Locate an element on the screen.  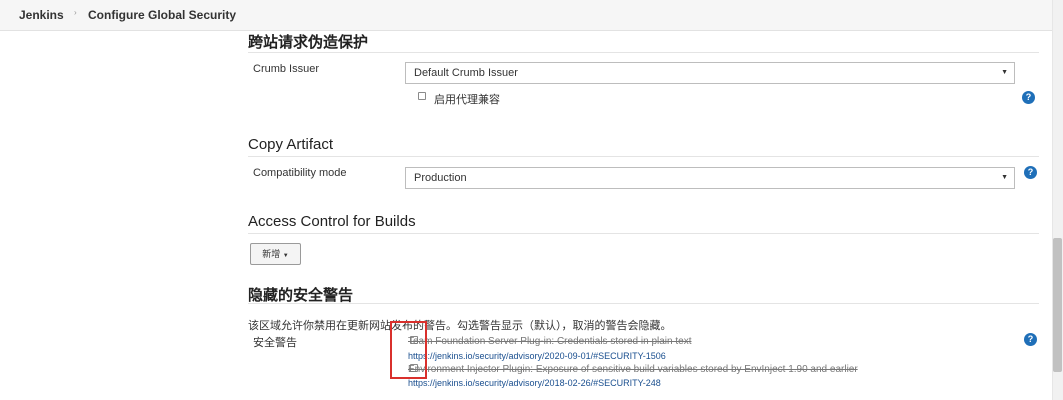
csrf-section-title: 跨站请求伪造保护 is located at coordinates (308, 42).